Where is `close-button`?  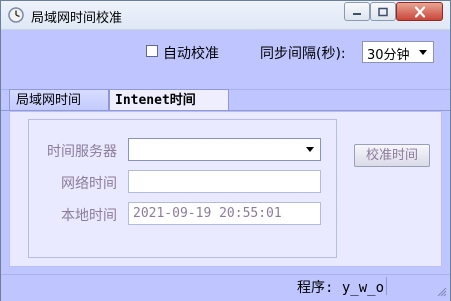 close-button is located at coordinates (419, 11).